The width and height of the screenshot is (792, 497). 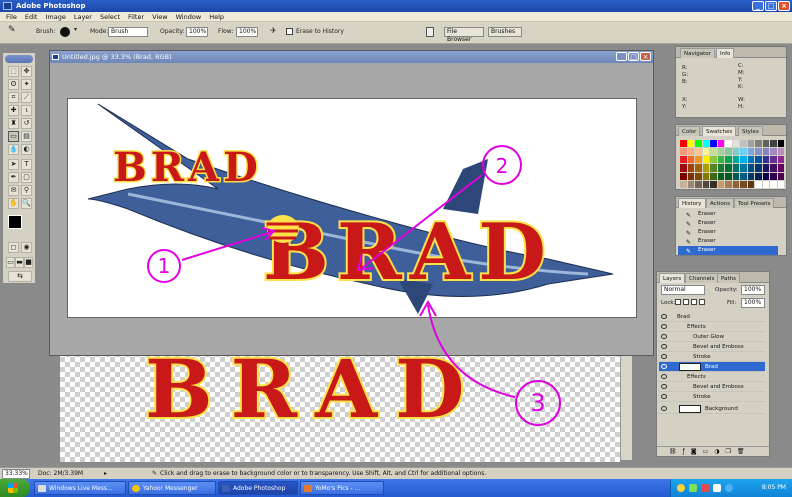 I want to click on adjustment-layer-icon: ◑, so click(x=719, y=451).